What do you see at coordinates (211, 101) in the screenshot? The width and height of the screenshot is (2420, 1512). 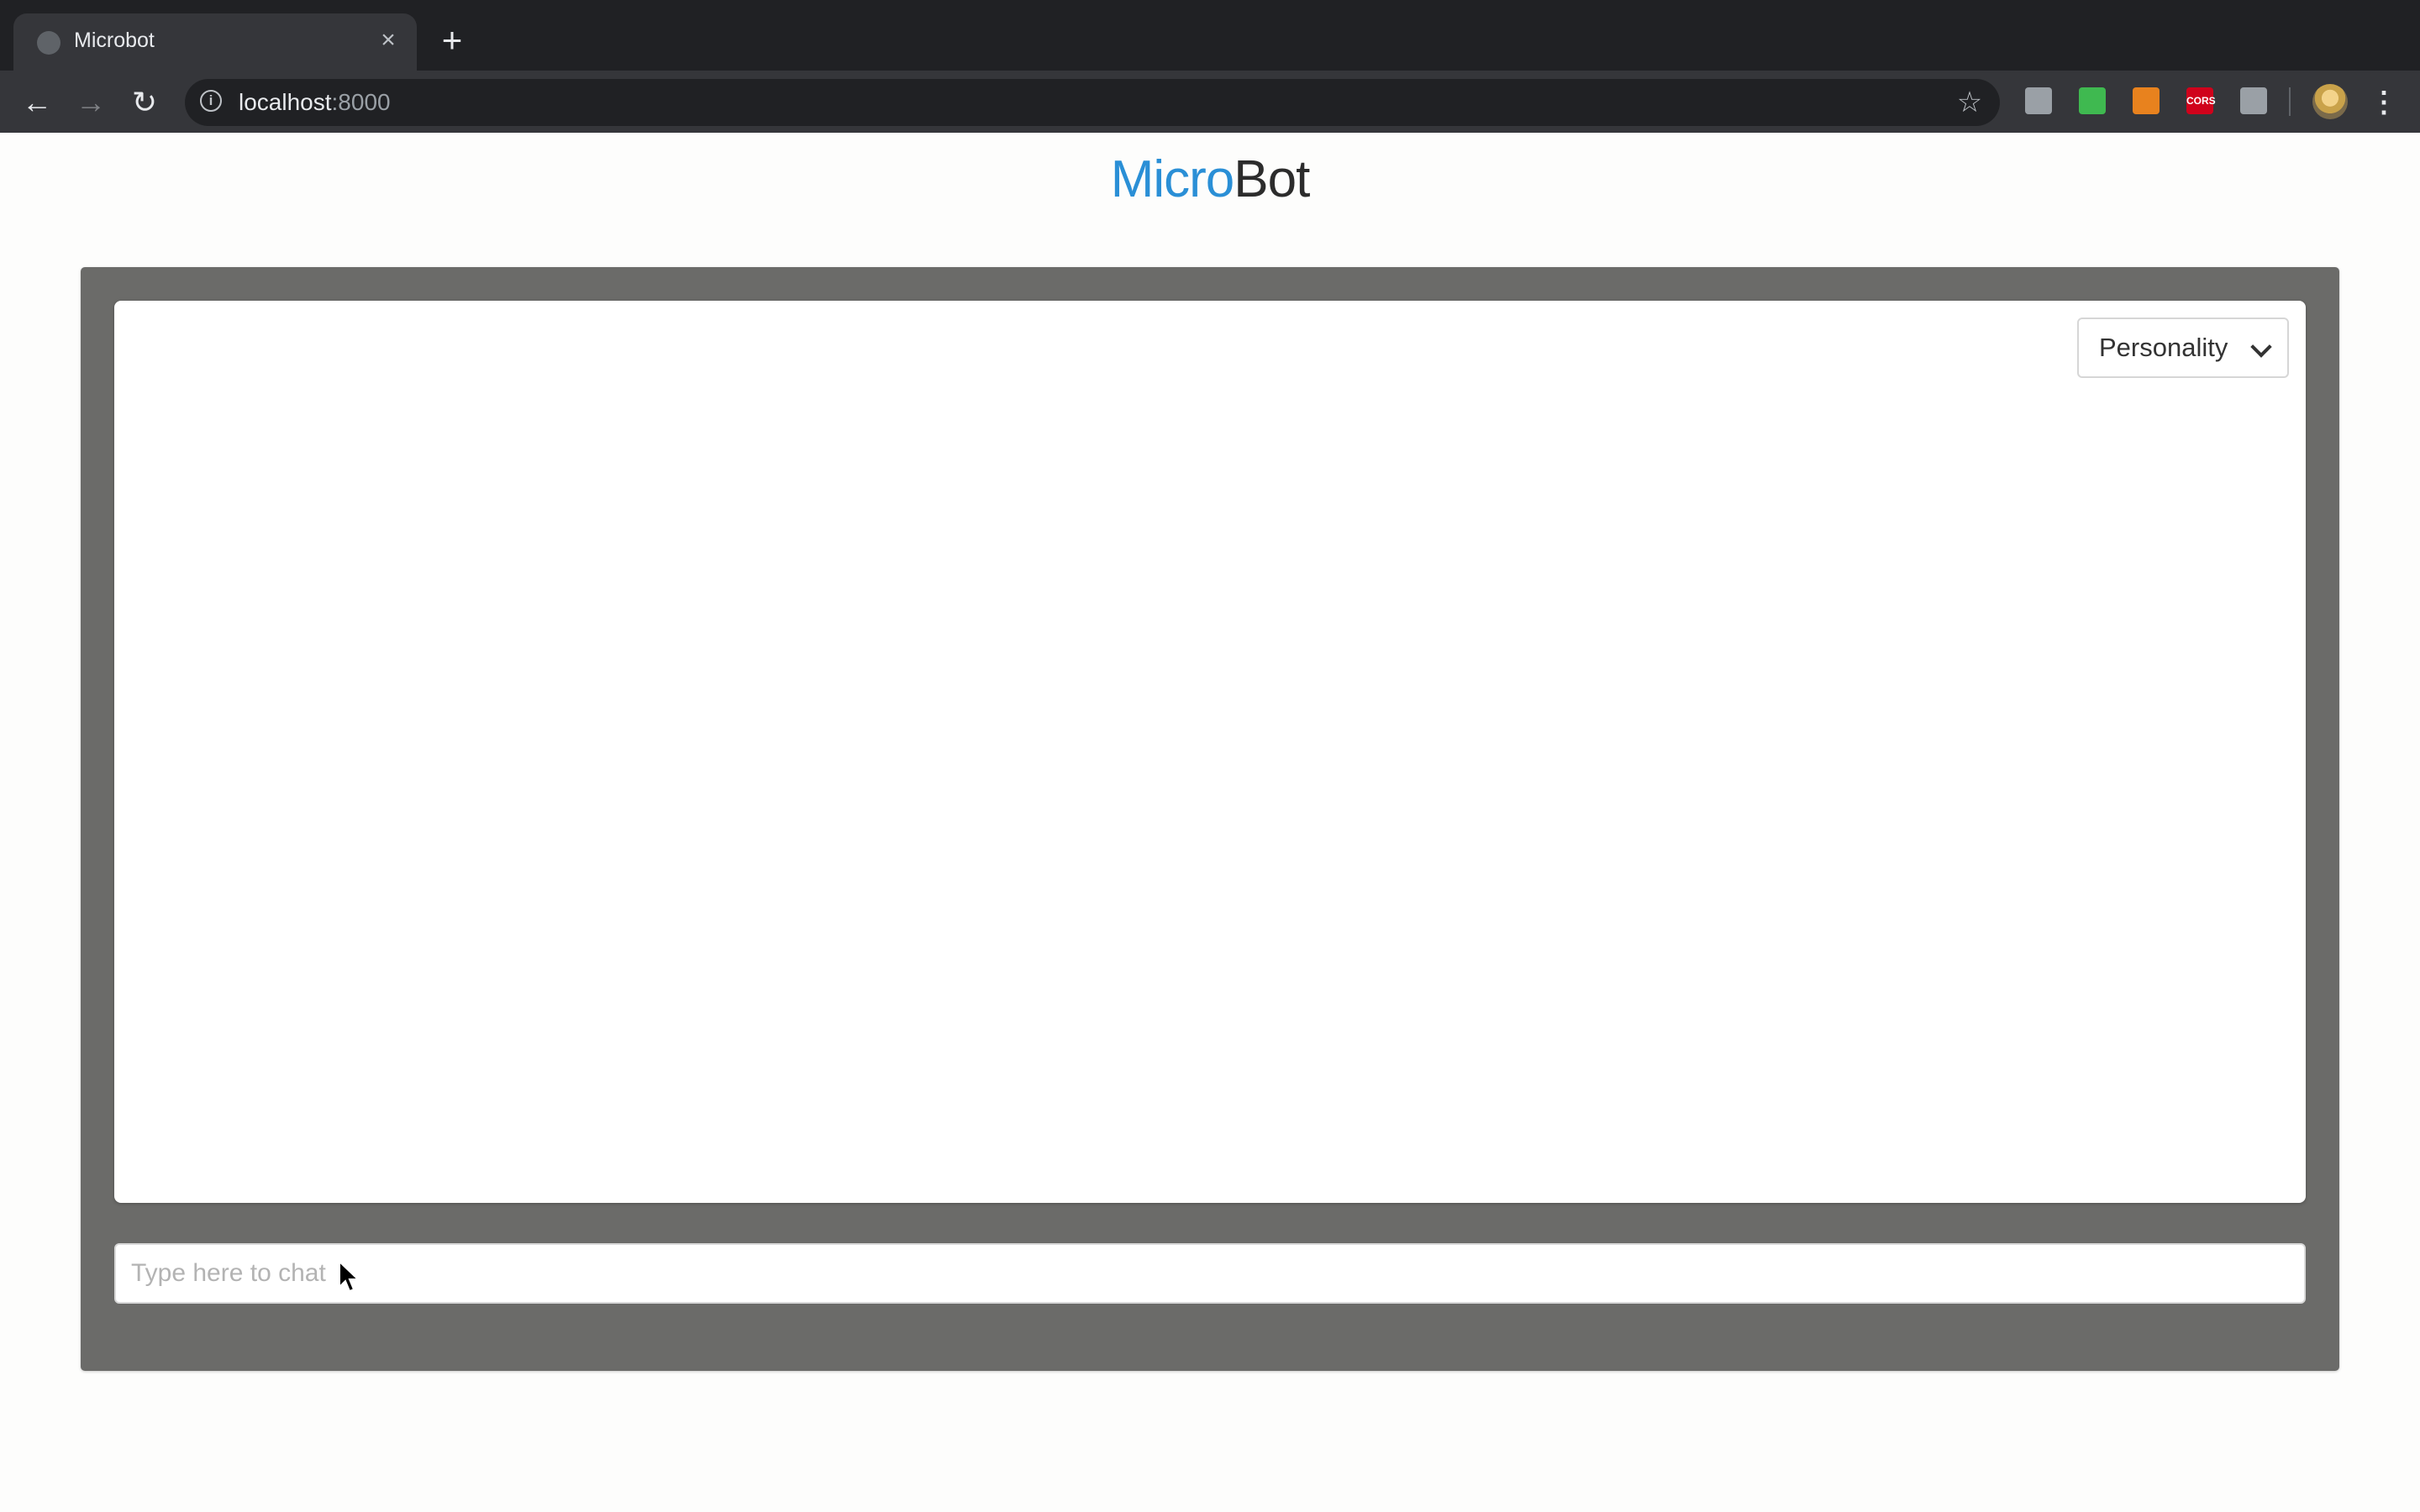 I see `info-icon: i` at bounding box center [211, 101].